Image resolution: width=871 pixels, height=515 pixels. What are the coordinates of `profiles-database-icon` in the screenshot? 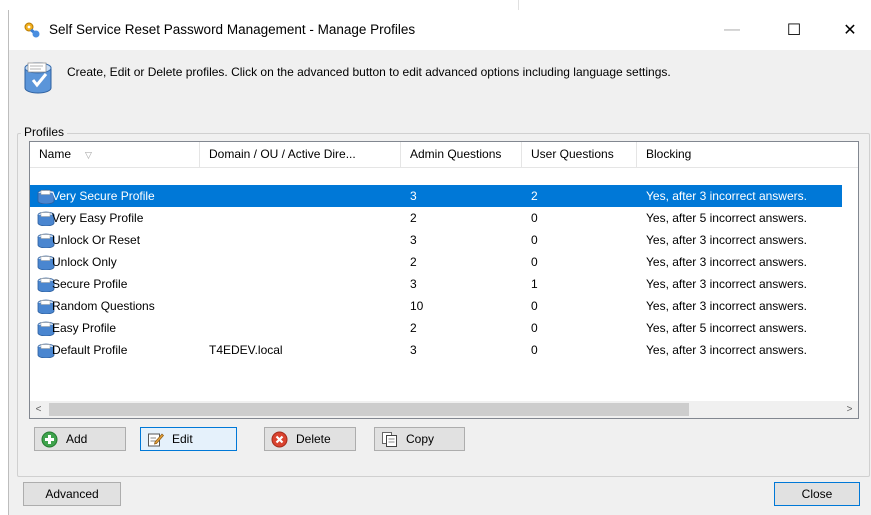 It's located at (38, 78).